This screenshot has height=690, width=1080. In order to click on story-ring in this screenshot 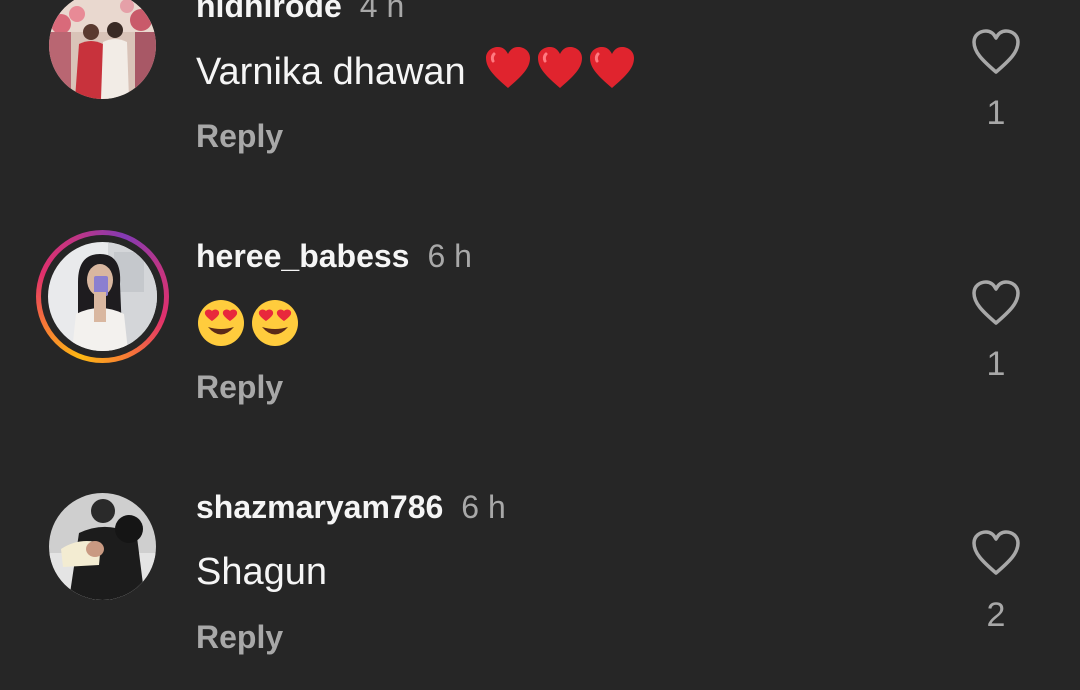, I will do `click(102, 296)`.